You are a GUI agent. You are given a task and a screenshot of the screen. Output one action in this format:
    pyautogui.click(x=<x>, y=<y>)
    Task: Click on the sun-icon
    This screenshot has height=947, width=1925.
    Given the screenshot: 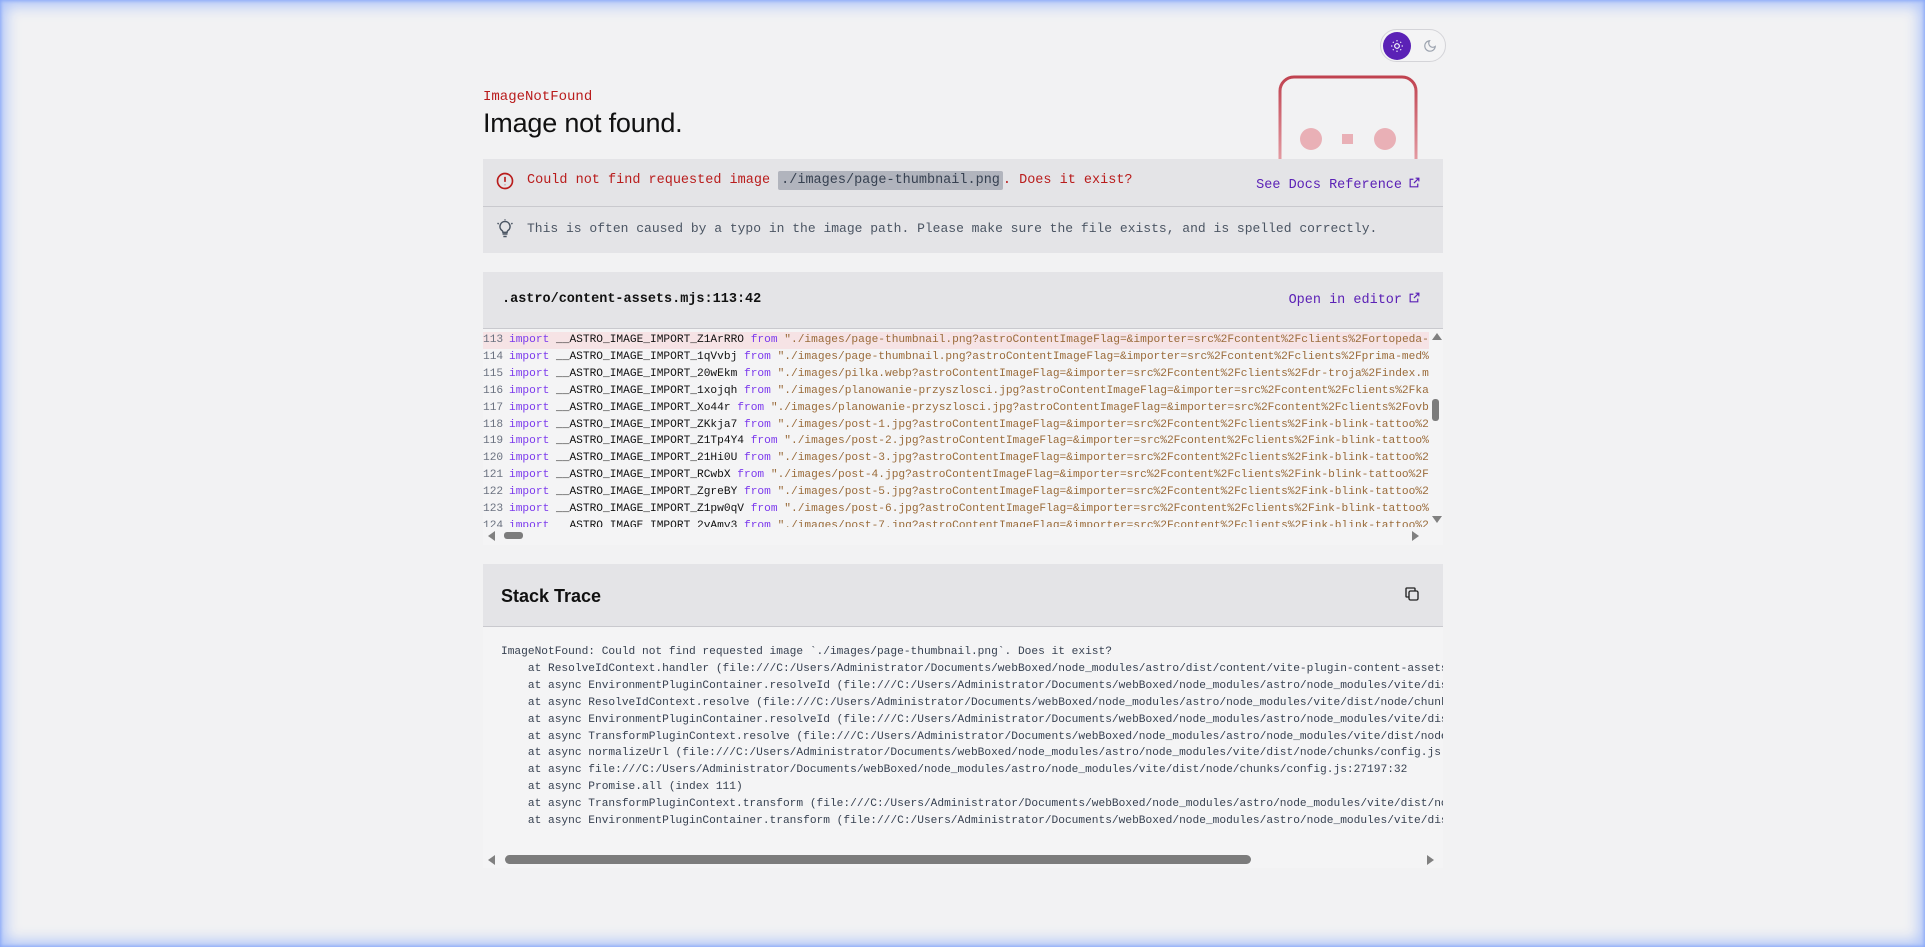 What is the action you would take?
    pyautogui.click(x=1397, y=46)
    